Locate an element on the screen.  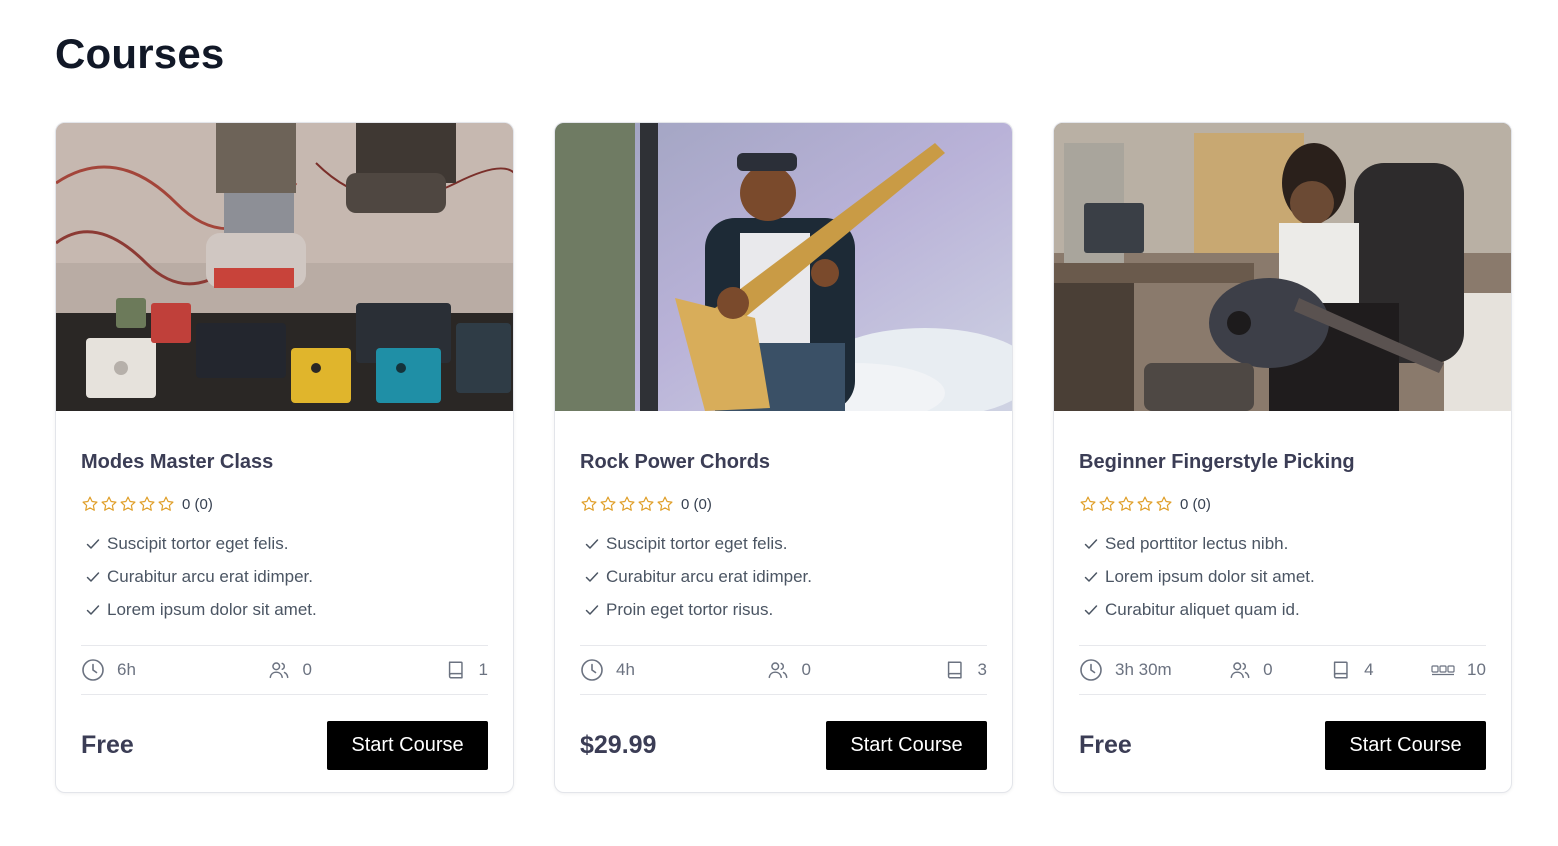
course-title: Modes Master Class is located at coordinates (284, 464).